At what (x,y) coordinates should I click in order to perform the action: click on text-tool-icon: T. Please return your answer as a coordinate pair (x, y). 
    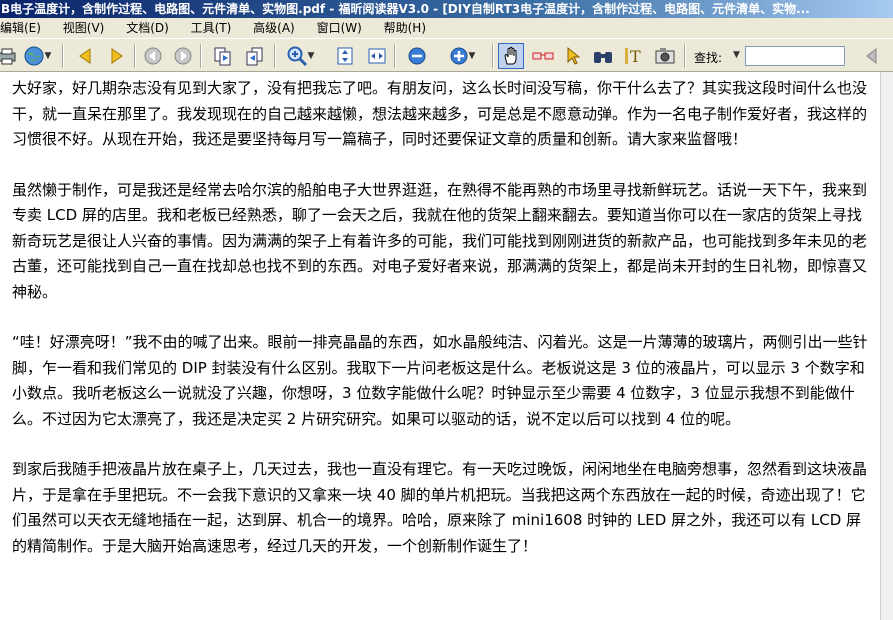
    Looking at the image, I should click on (633, 56).